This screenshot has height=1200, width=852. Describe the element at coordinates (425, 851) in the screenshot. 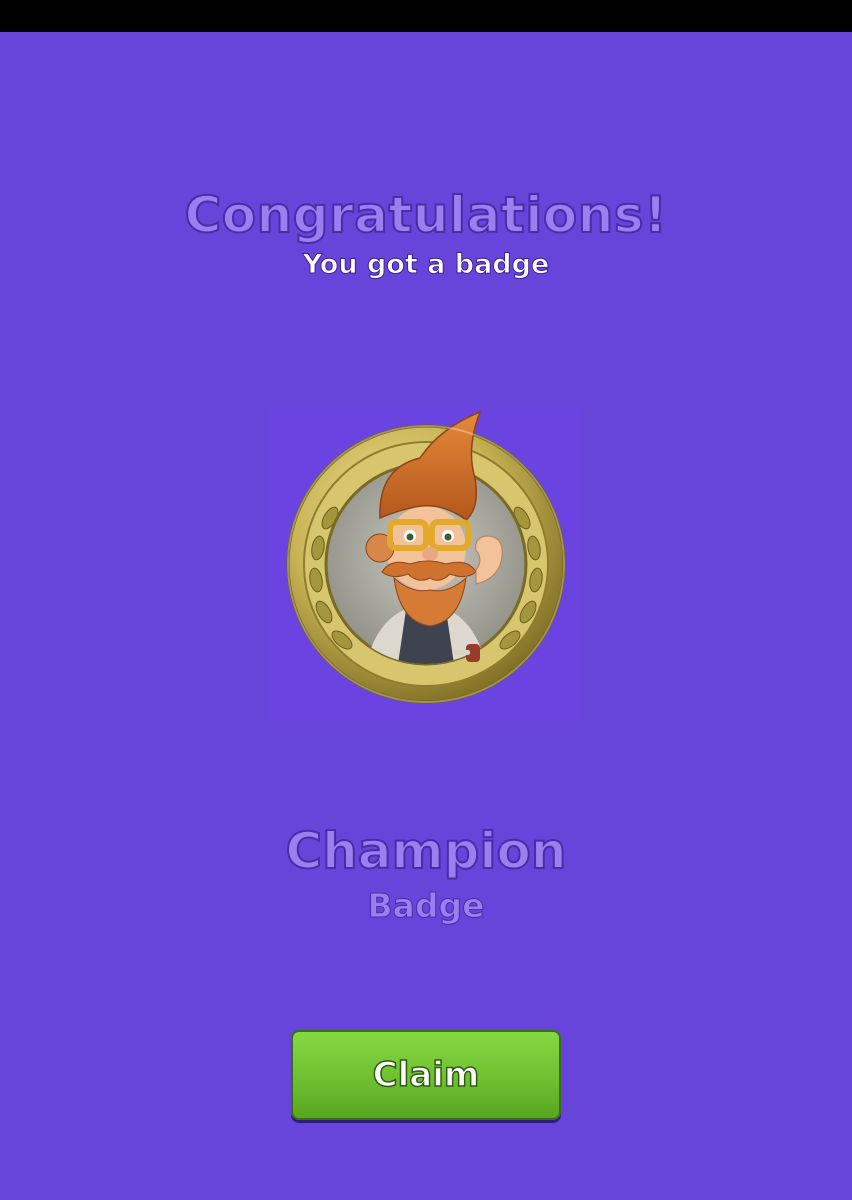

I see `badge-name: Champion` at that location.